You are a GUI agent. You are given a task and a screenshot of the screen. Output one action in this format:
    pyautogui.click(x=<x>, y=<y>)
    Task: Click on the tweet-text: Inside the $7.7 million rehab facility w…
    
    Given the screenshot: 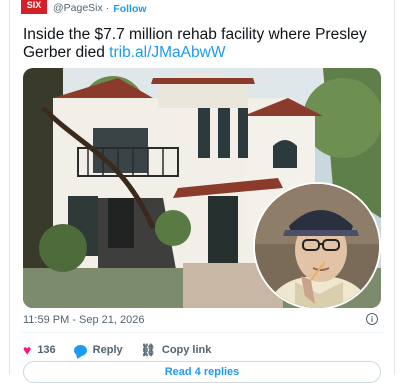 What is the action you would take?
    pyautogui.click(x=203, y=44)
    